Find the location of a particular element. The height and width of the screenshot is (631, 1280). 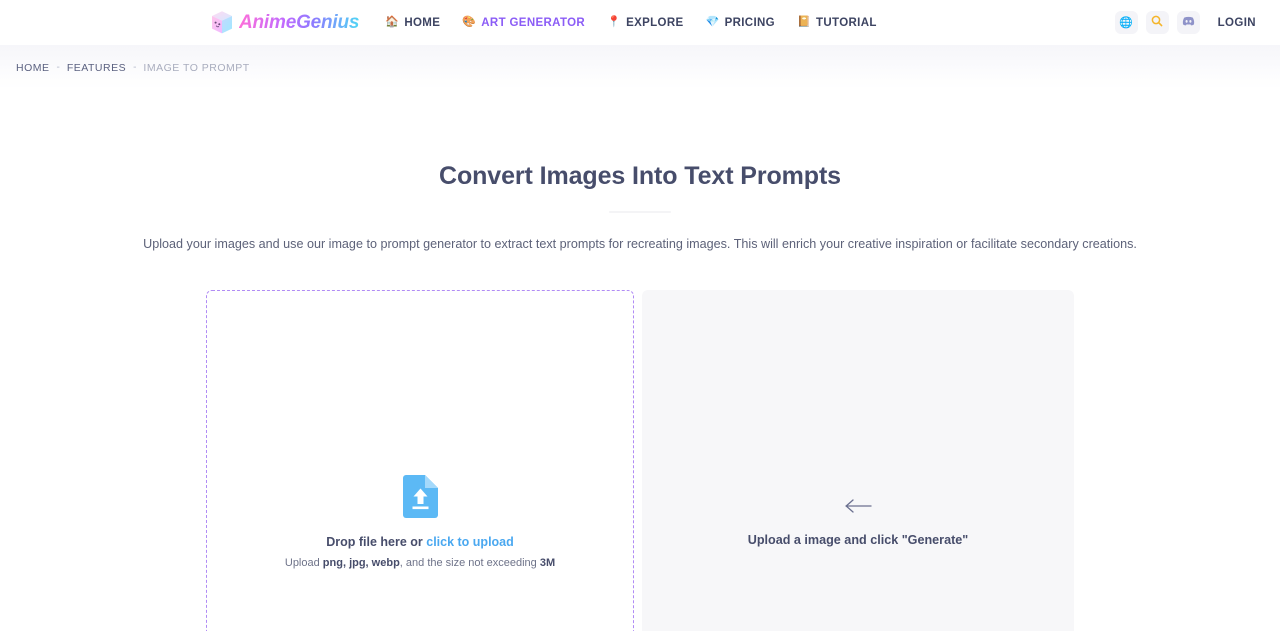

result-placeholder-text: Upload a image and click "Generate" is located at coordinates (858, 539).